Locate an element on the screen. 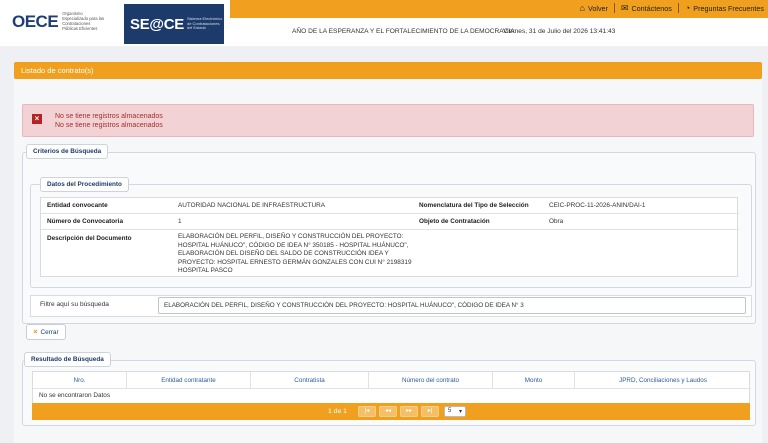 Image resolution: width=768 pixels, height=443 pixels. column-header: JPRD, Conciliaciones y Laudos is located at coordinates (663, 380).